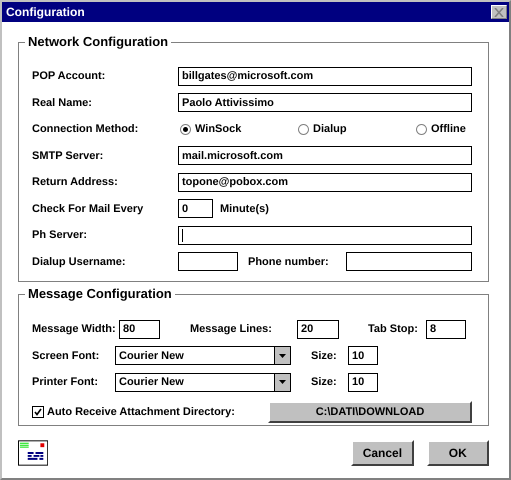 The height and width of the screenshot is (480, 511). What do you see at coordinates (60, 235) in the screenshot?
I see `field-label: Ph Server:` at bounding box center [60, 235].